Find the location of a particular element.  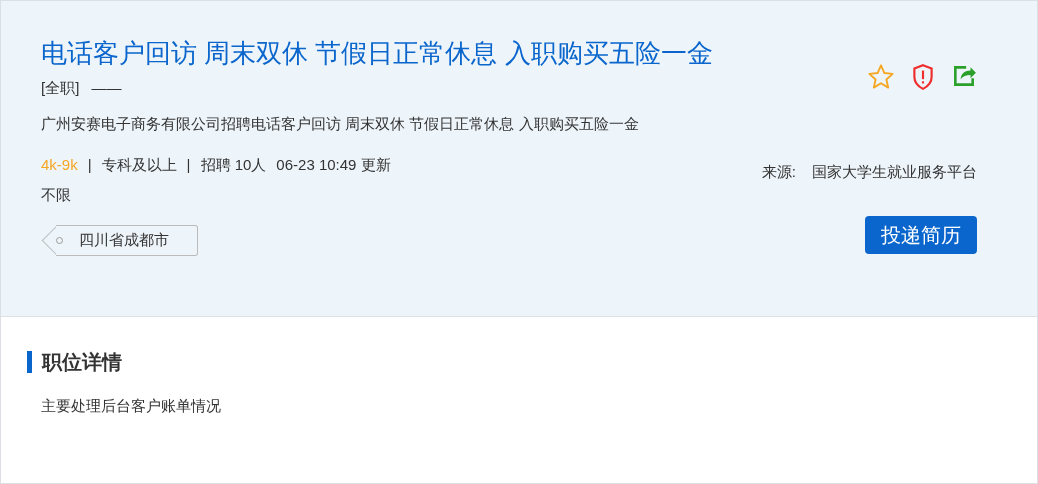

job-type-extra: —— is located at coordinates (106, 87).